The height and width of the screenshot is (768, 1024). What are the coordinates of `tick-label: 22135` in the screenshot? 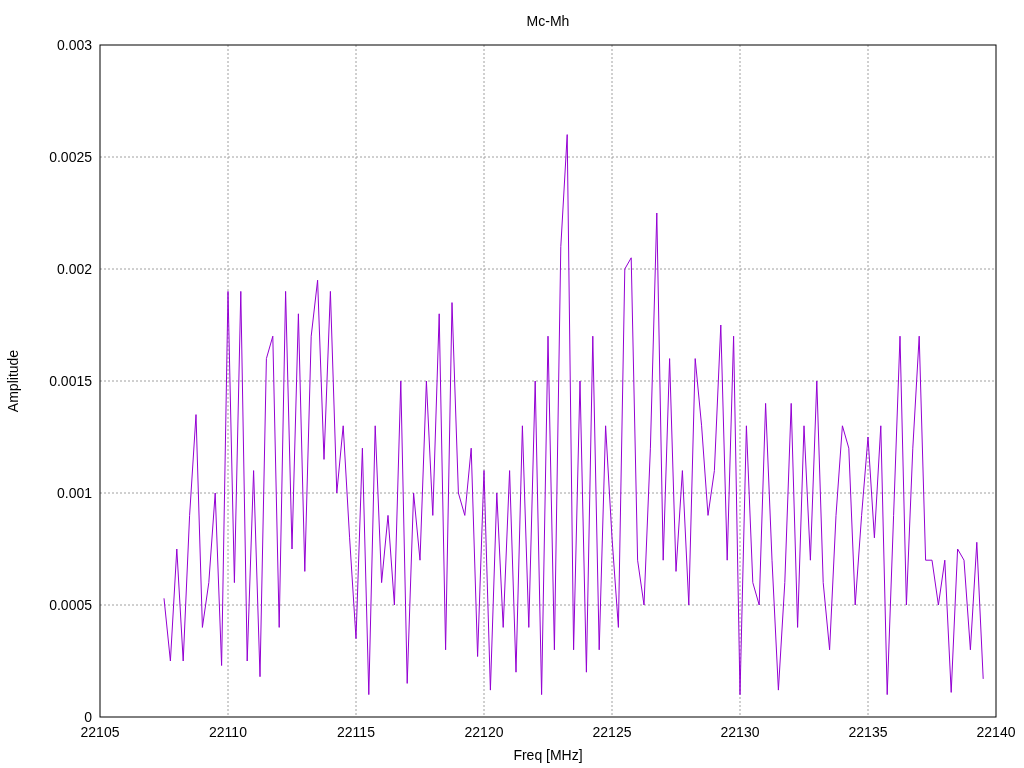 It's located at (868, 732).